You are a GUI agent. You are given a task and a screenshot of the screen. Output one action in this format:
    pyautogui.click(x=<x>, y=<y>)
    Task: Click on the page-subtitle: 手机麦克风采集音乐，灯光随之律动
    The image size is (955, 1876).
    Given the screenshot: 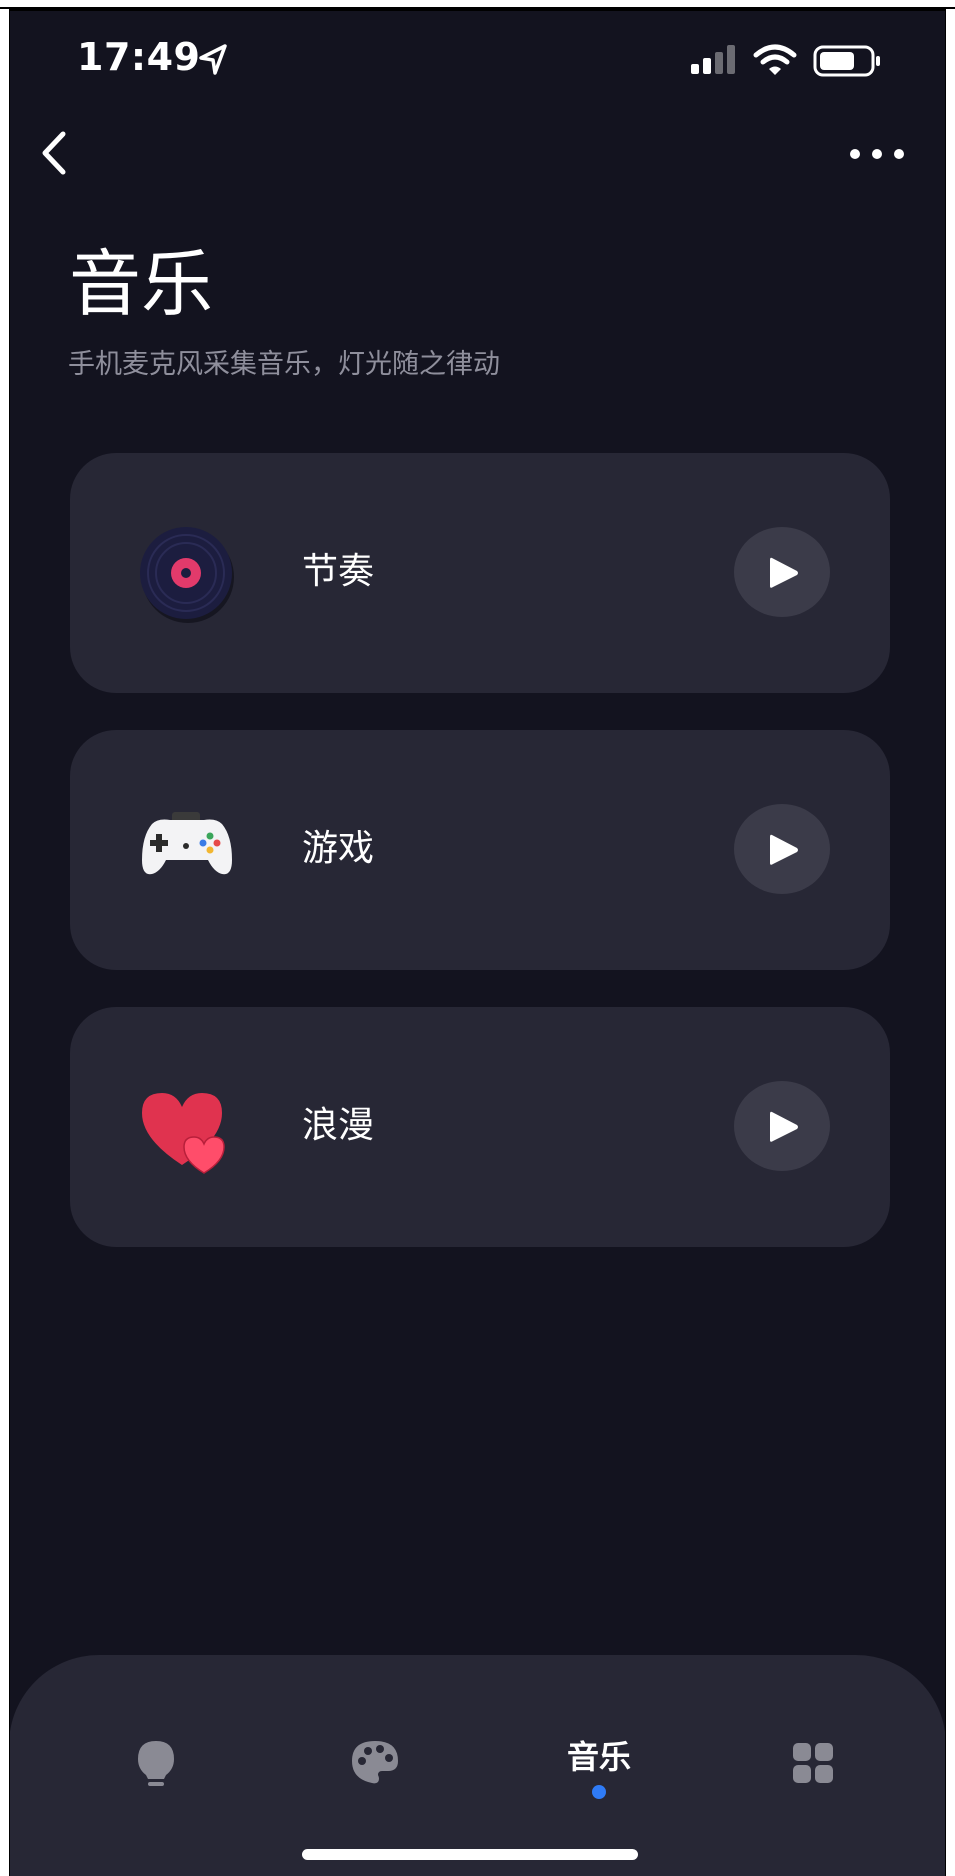 What is the action you would take?
    pyautogui.click(x=284, y=364)
    